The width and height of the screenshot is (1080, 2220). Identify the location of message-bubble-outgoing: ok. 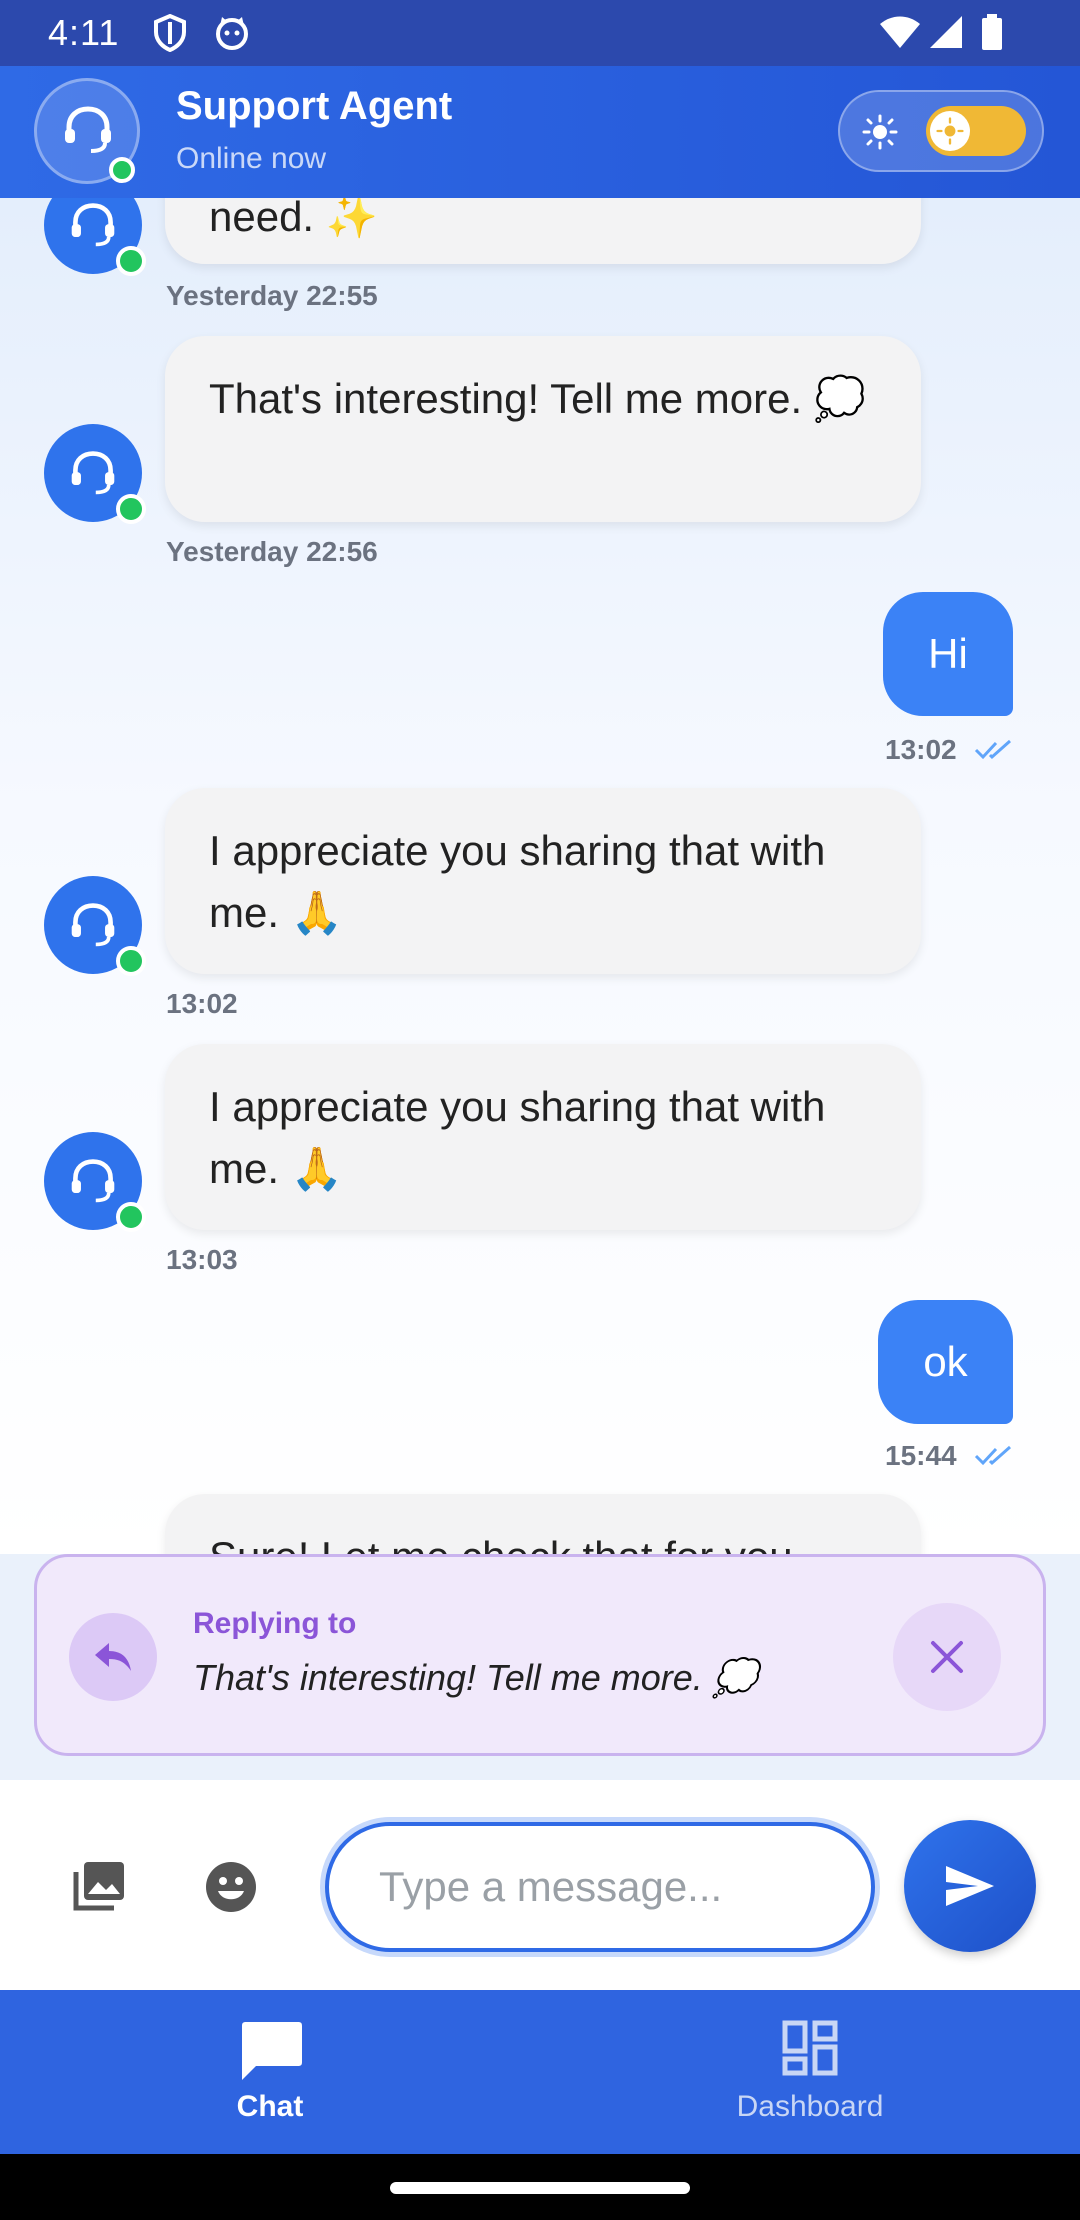
(945, 1362).